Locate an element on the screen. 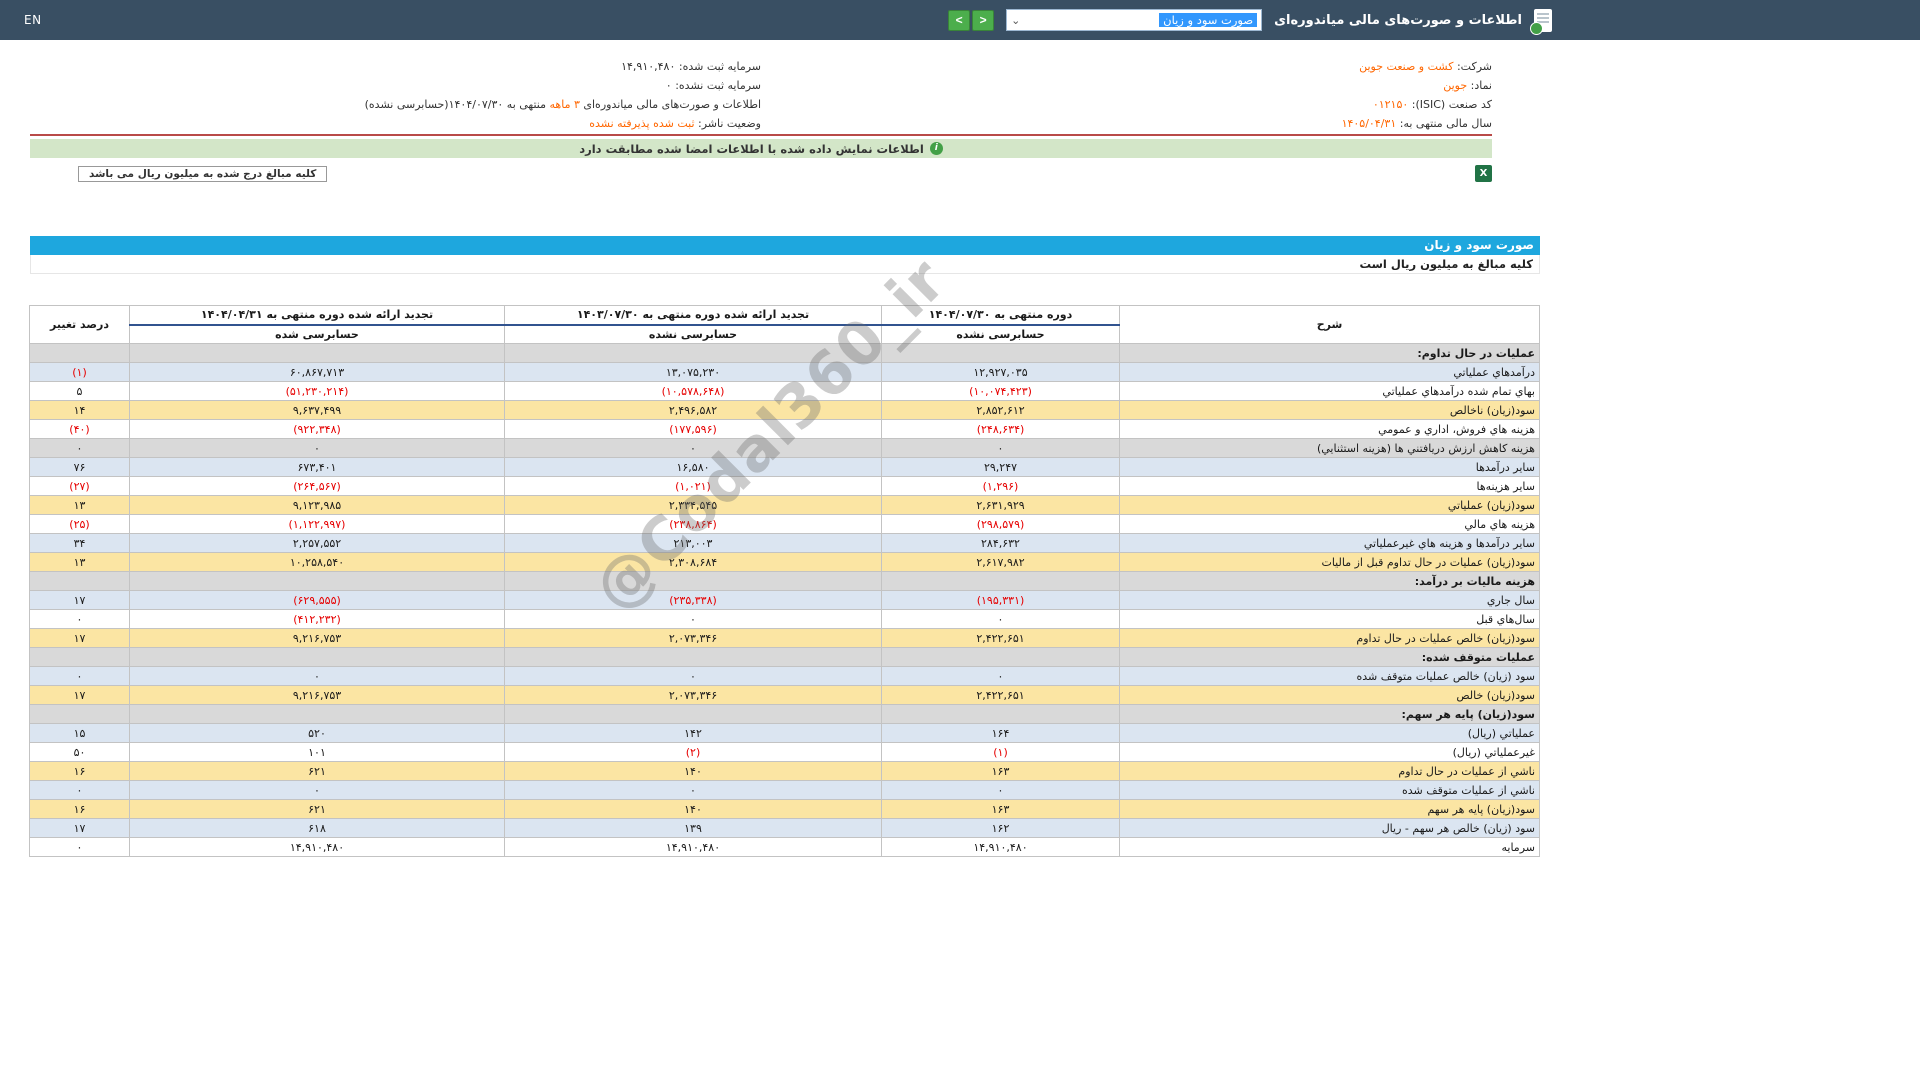  company-info-row: نماد: جوین سرمایه ثبت نشده: ۰ is located at coordinates (761, 85).